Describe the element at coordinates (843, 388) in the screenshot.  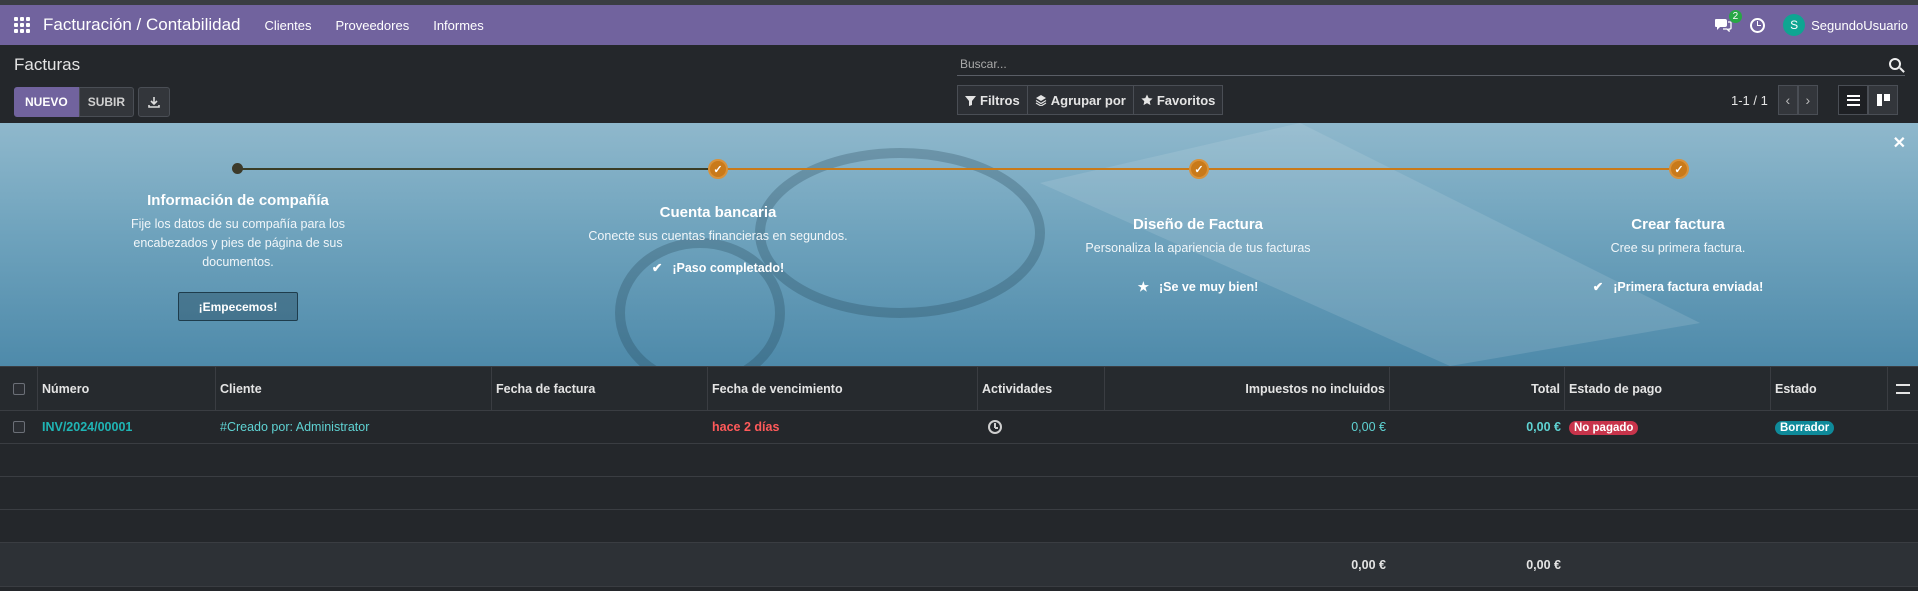
I see `column-header-due-date: Fecha de vencimiento` at that location.